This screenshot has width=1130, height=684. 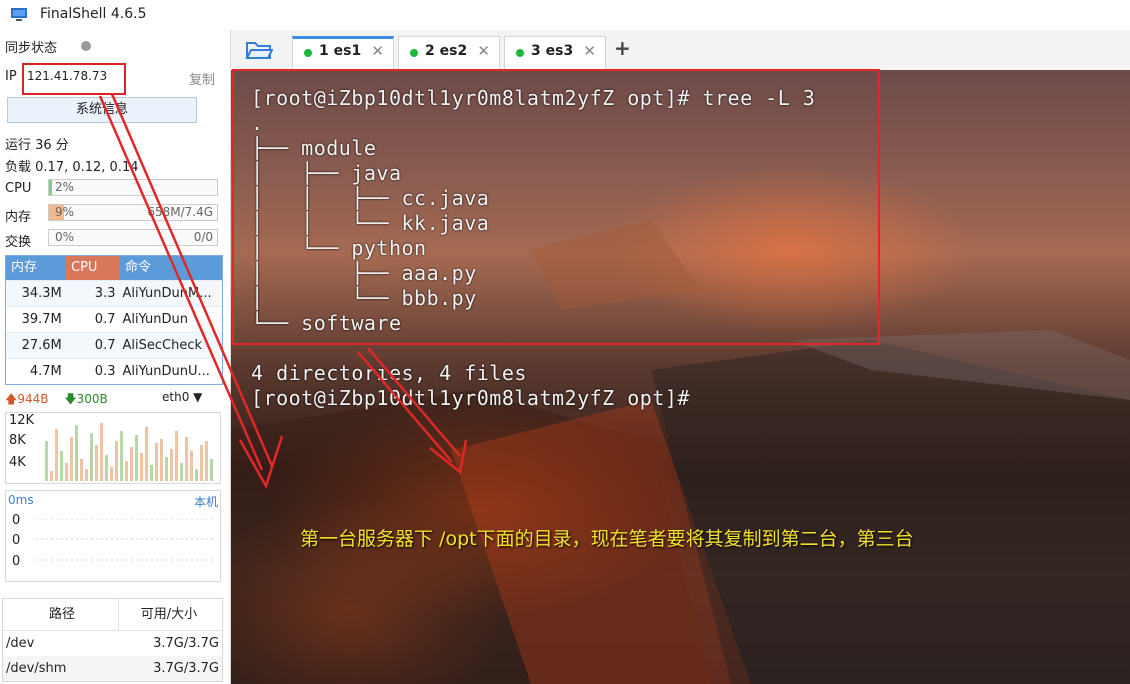 I want to click on col-header-mem: 内存, so click(x=36, y=268).